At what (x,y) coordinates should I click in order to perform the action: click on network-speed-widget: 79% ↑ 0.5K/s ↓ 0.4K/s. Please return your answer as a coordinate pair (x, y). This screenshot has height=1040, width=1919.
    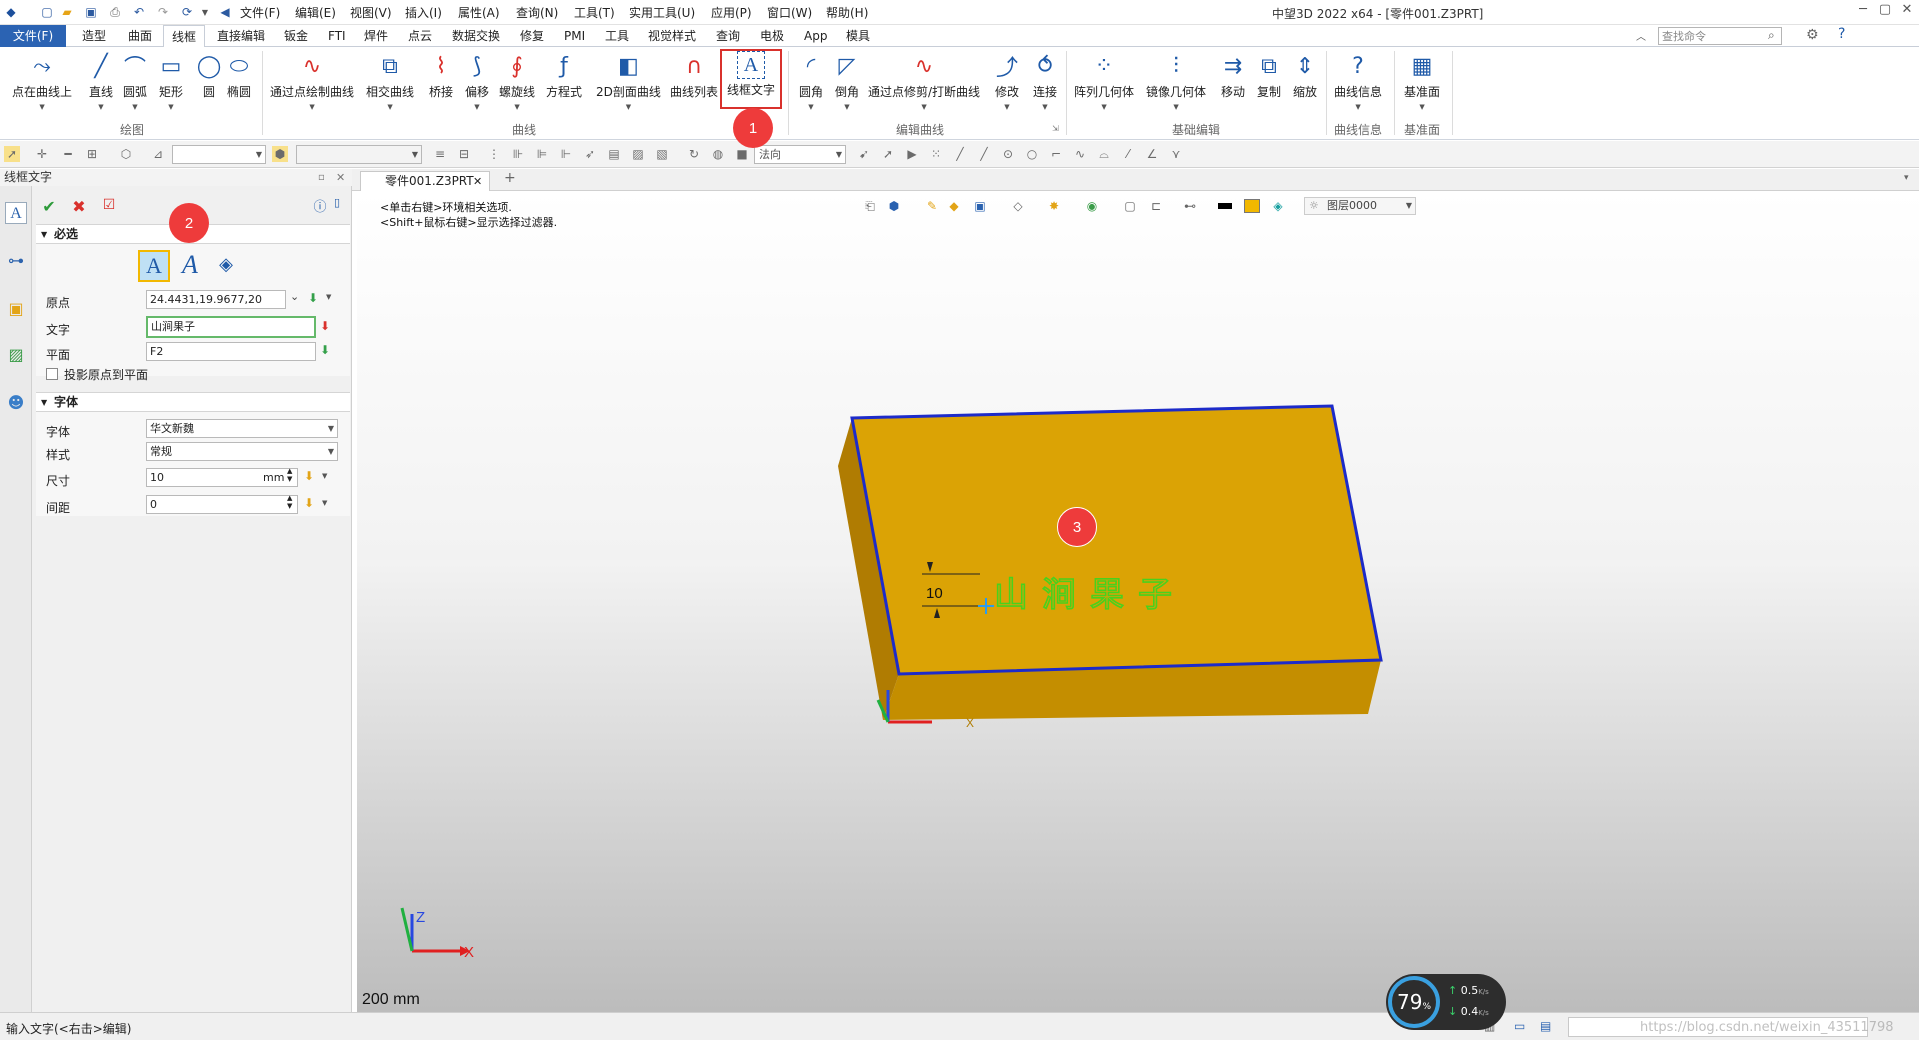
    Looking at the image, I should click on (1446, 1002).